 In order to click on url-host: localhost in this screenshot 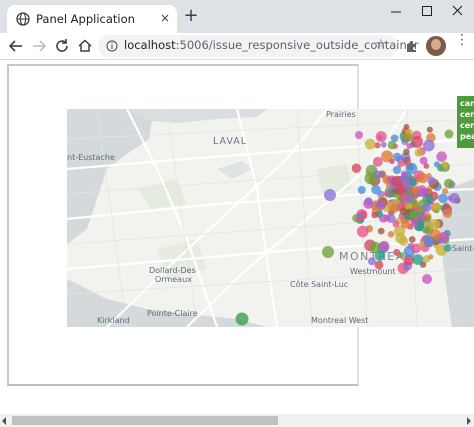, I will do `click(150, 45)`.